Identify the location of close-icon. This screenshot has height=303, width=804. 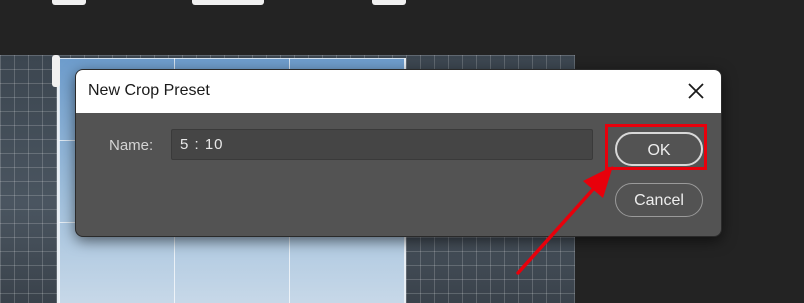
(696, 91).